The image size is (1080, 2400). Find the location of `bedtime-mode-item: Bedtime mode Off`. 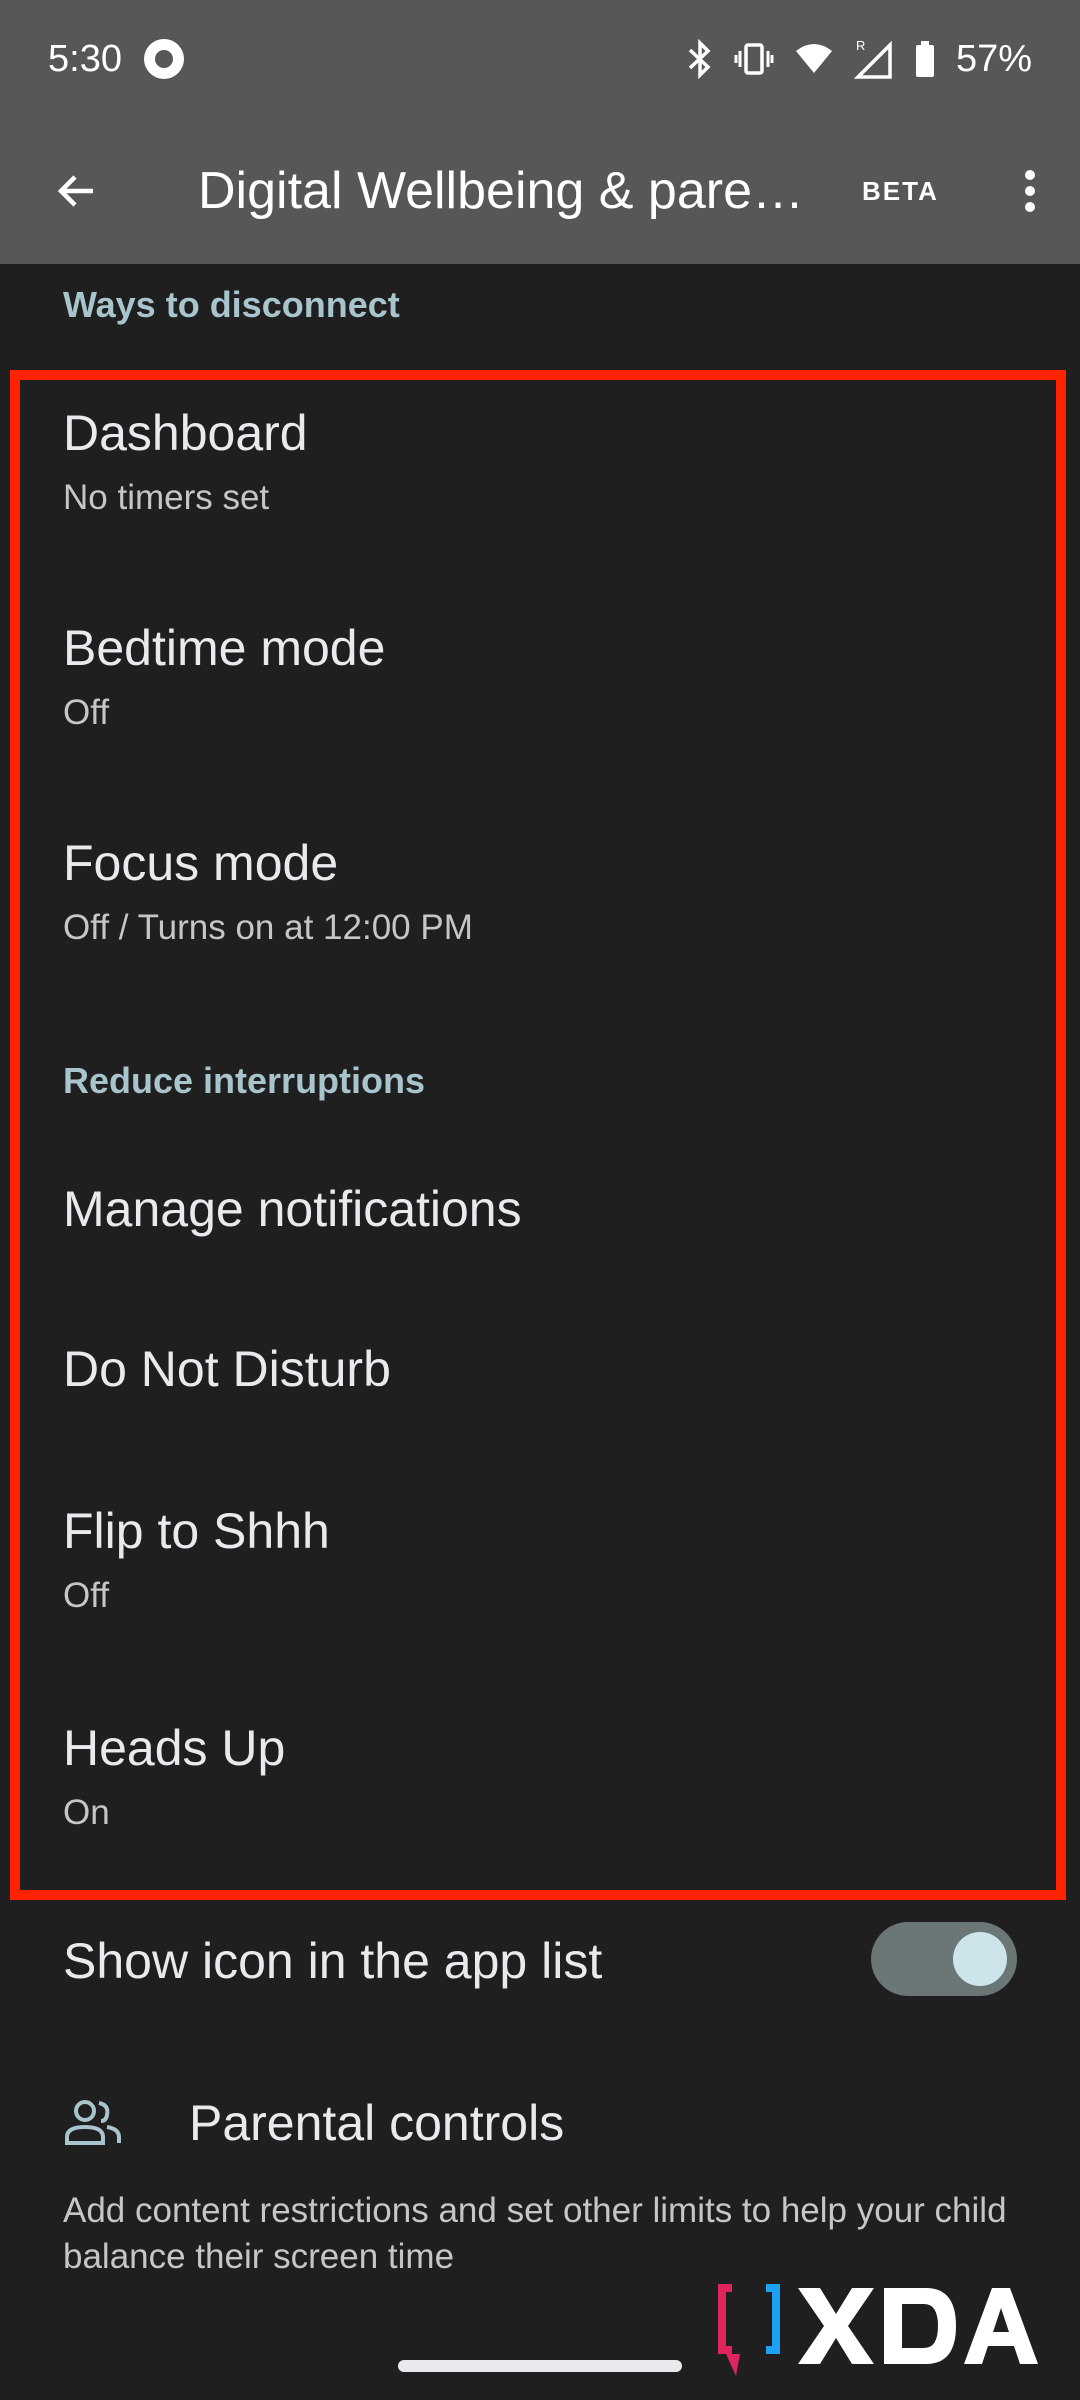

bedtime-mode-item: Bedtime mode Off is located at coordinates (224, 676).